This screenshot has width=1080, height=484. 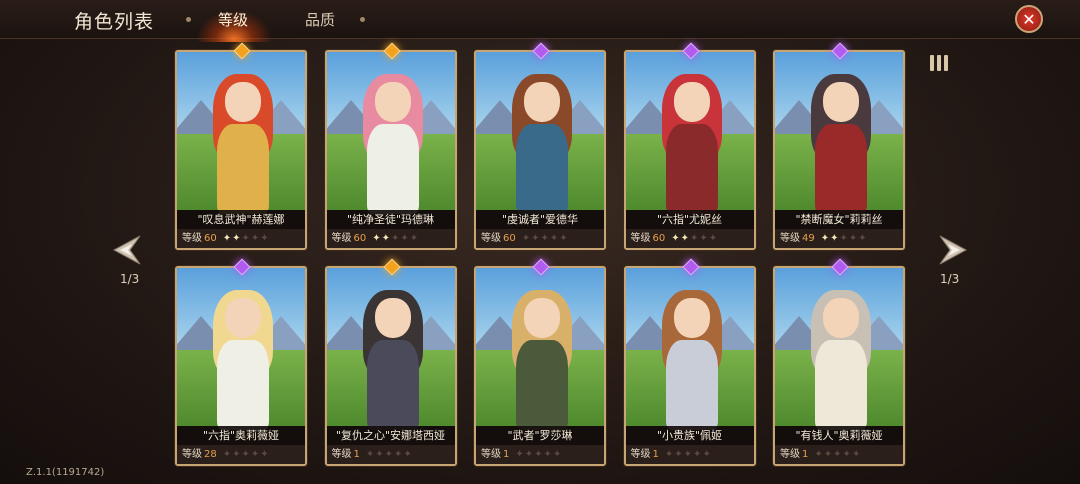 What do you see at coordinates (241, 150) in the screenshot?
I see `character-card: "叹息武神"赫莲娜 等级 60 ✦✦✦✦✦` at bounding box center [241, 150].